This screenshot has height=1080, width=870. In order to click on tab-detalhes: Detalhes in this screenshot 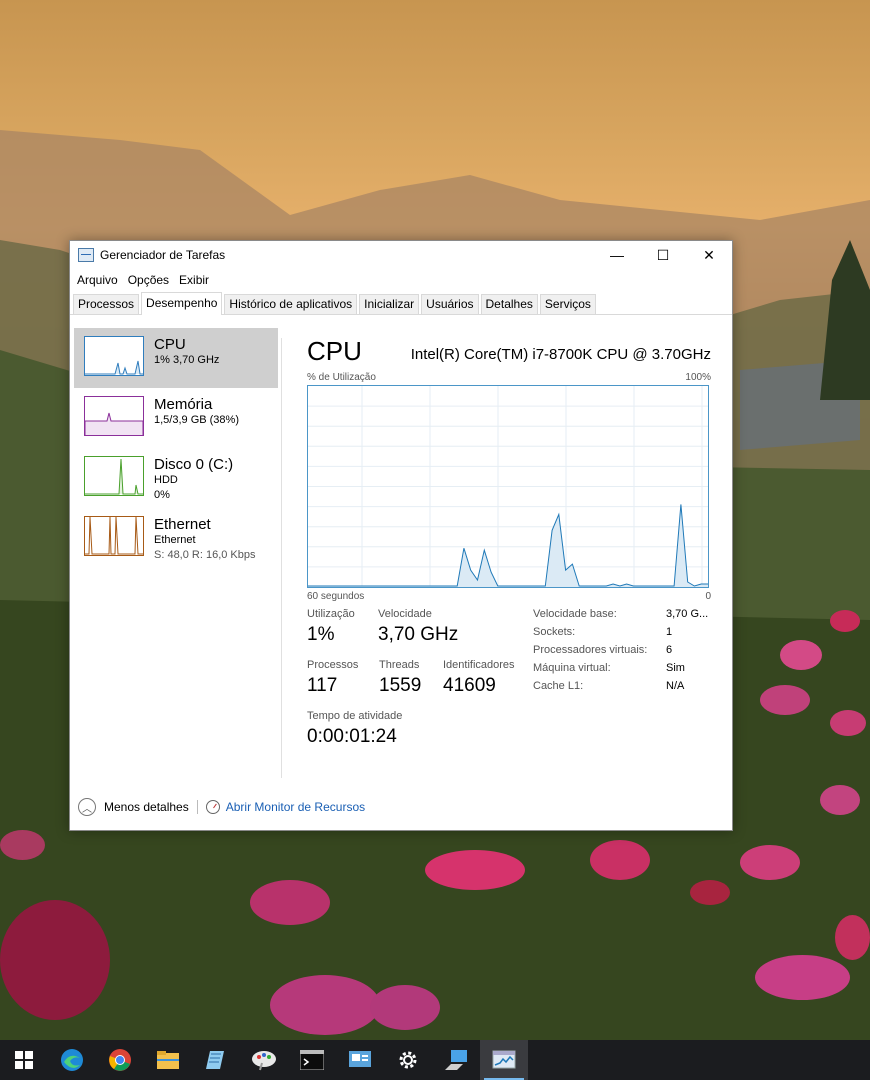, I will do `click(509, 304)`.